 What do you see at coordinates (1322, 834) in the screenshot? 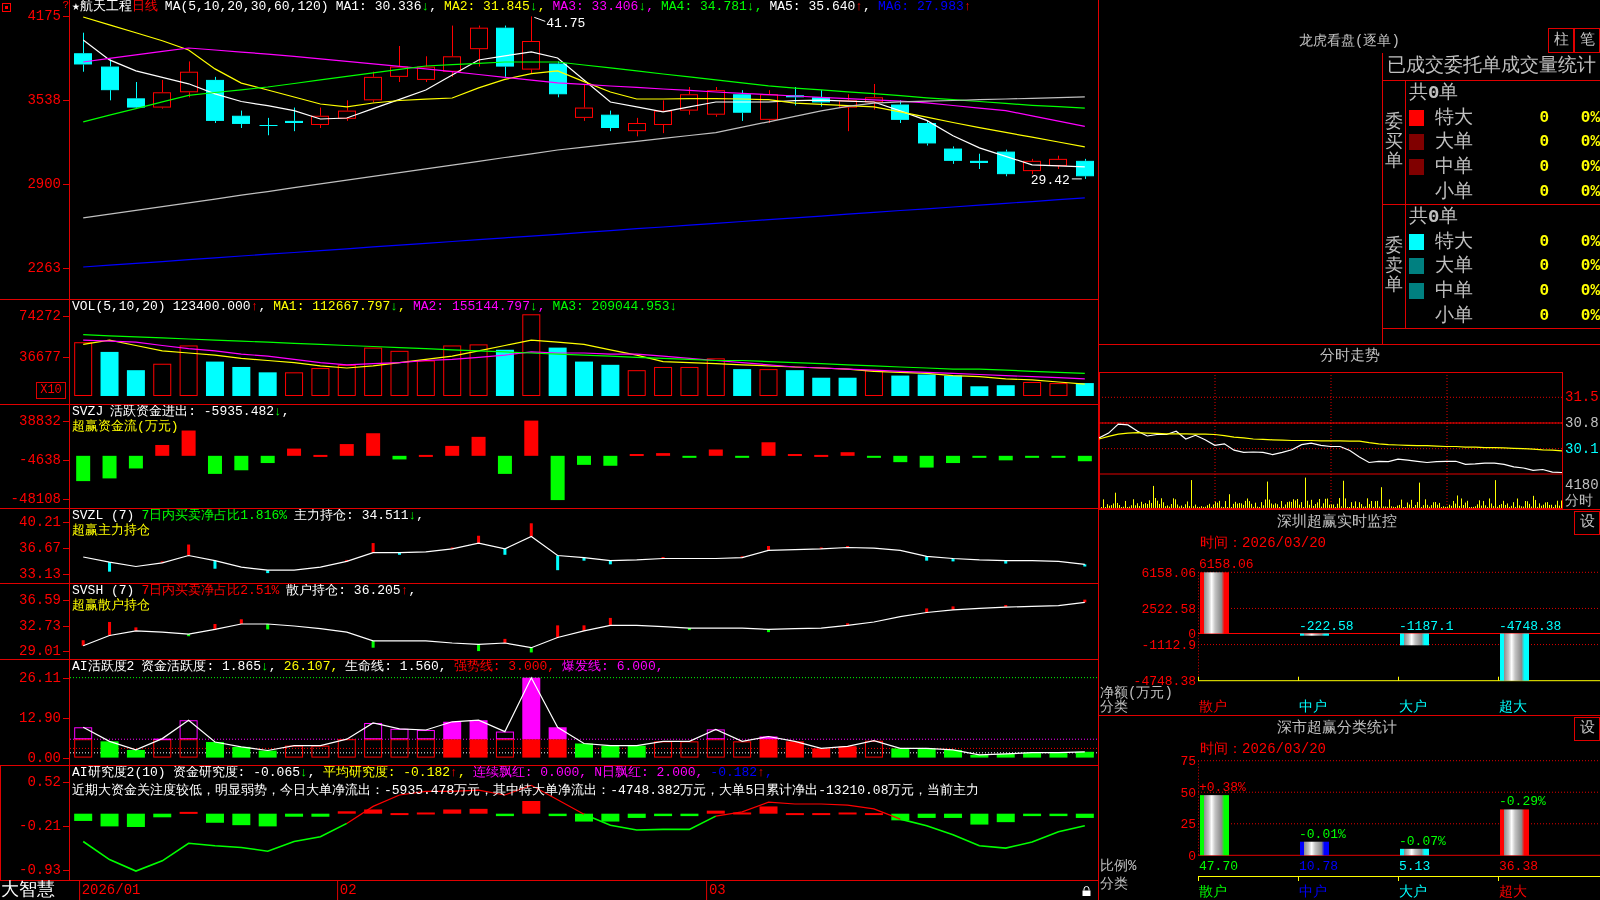
I see `change-label: -0.01%` at bounding box center [1322, 834].